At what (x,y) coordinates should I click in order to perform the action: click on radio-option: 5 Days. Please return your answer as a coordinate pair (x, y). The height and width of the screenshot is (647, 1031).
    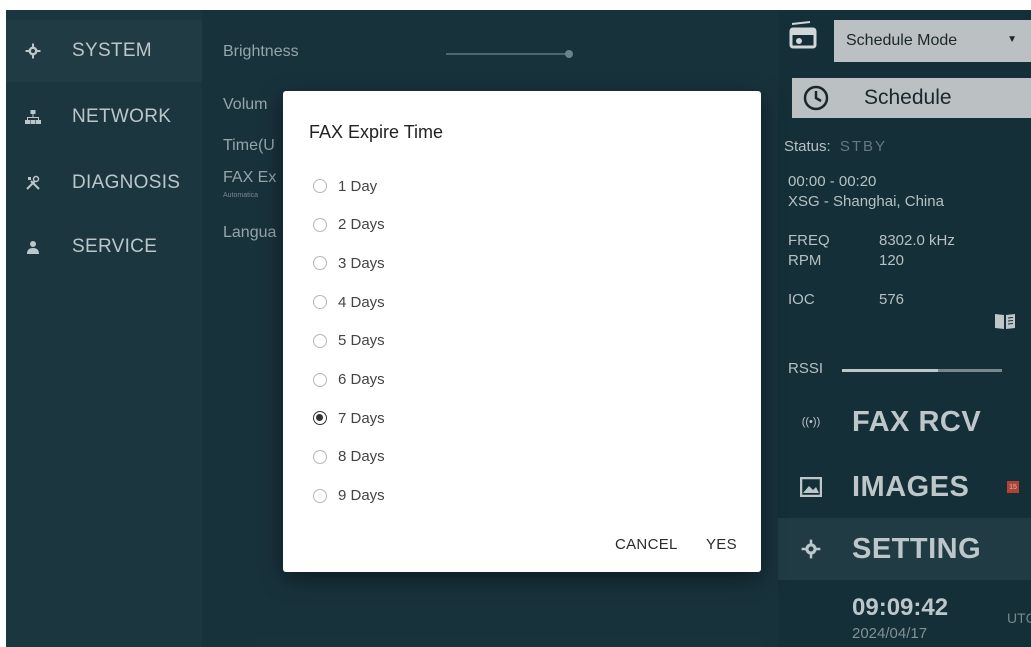
    Looking at the image, I should click on (523, 341).